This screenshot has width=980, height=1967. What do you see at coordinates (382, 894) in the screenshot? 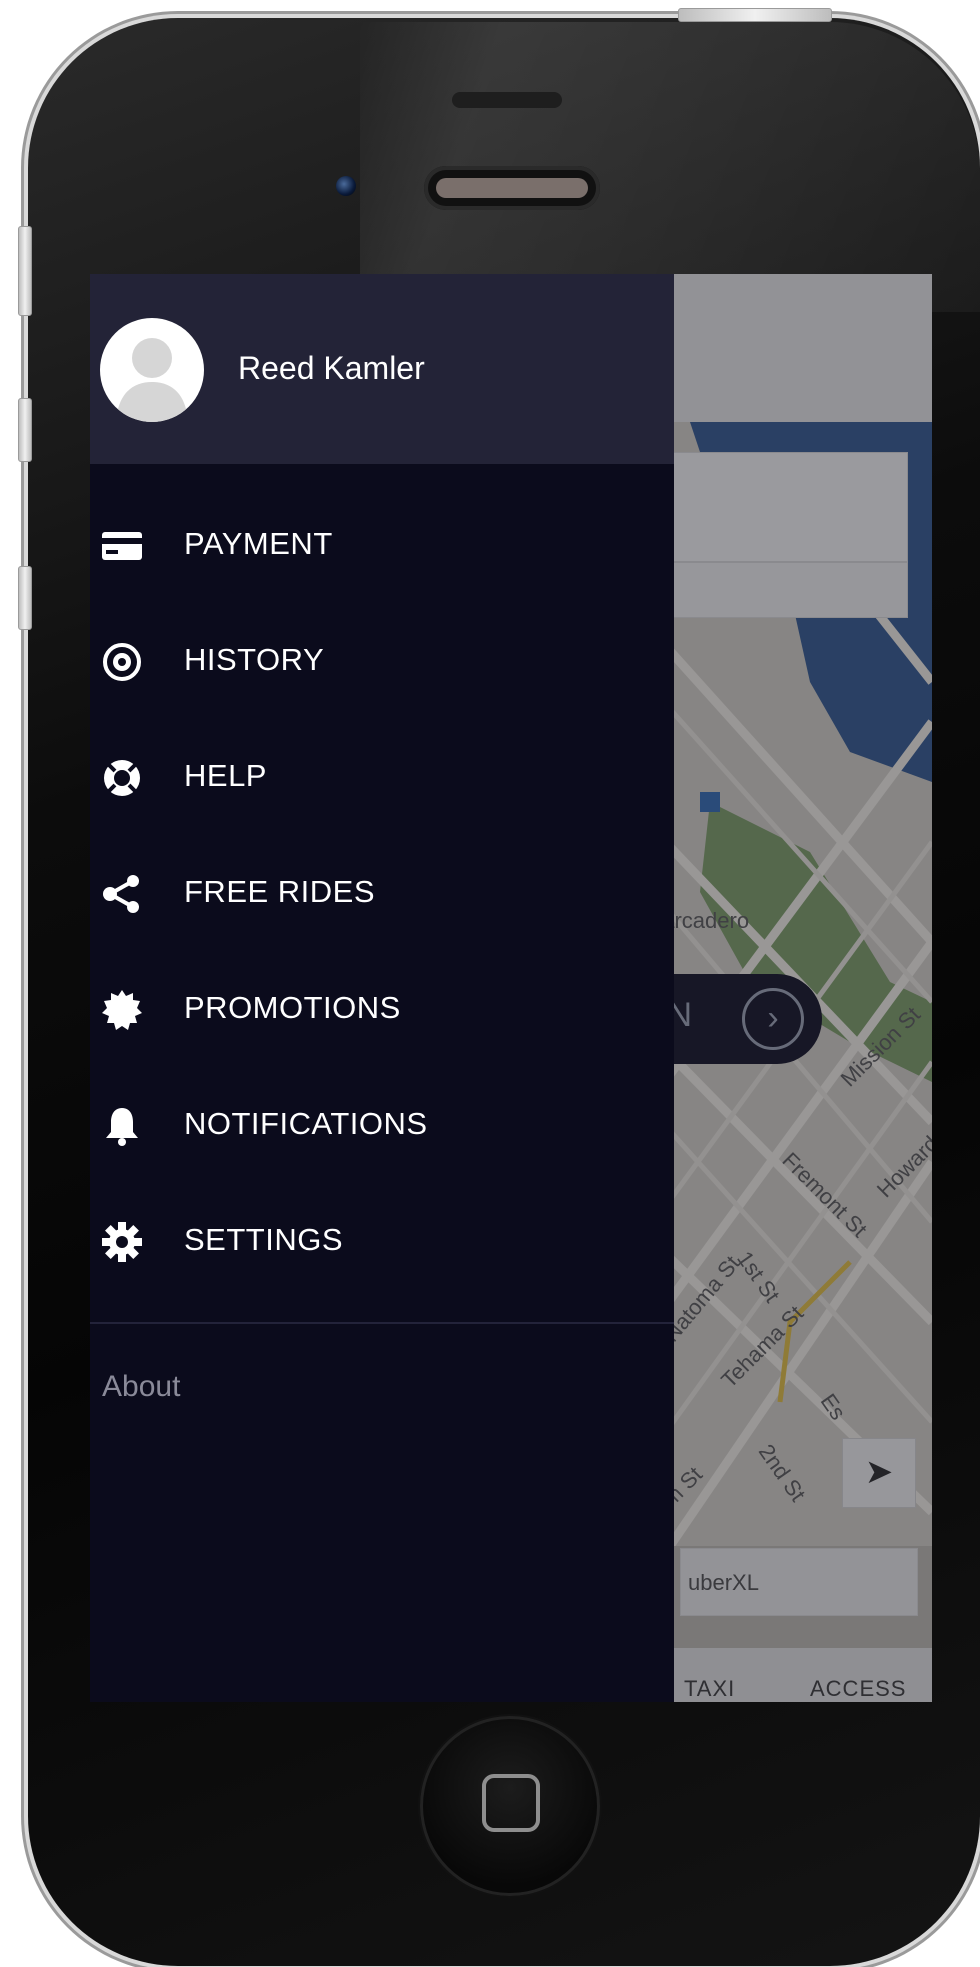
I see `menu-item-free-rides: FREE RIDES` at bounding box center [382, 894].